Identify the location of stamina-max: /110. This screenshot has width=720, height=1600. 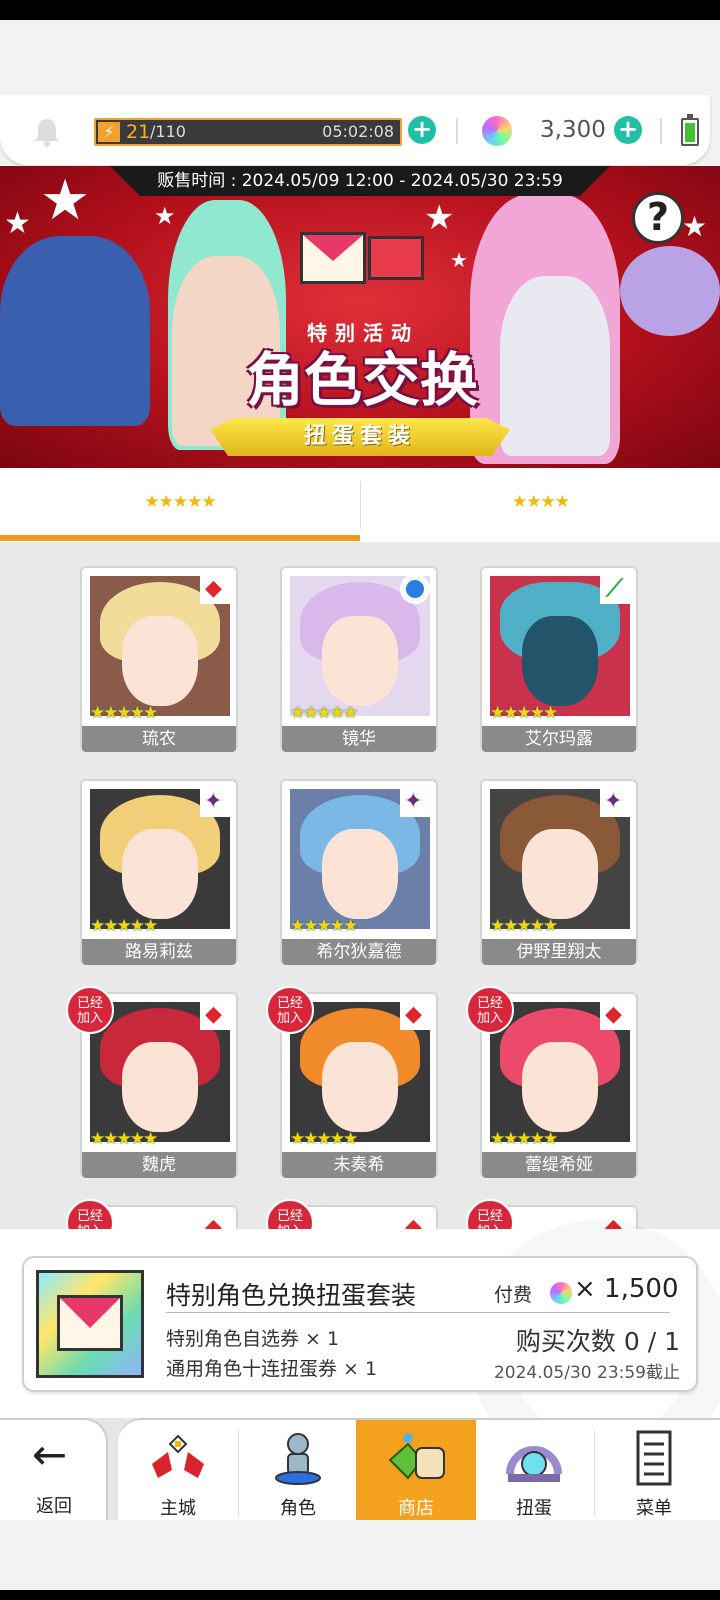
(168, 131).